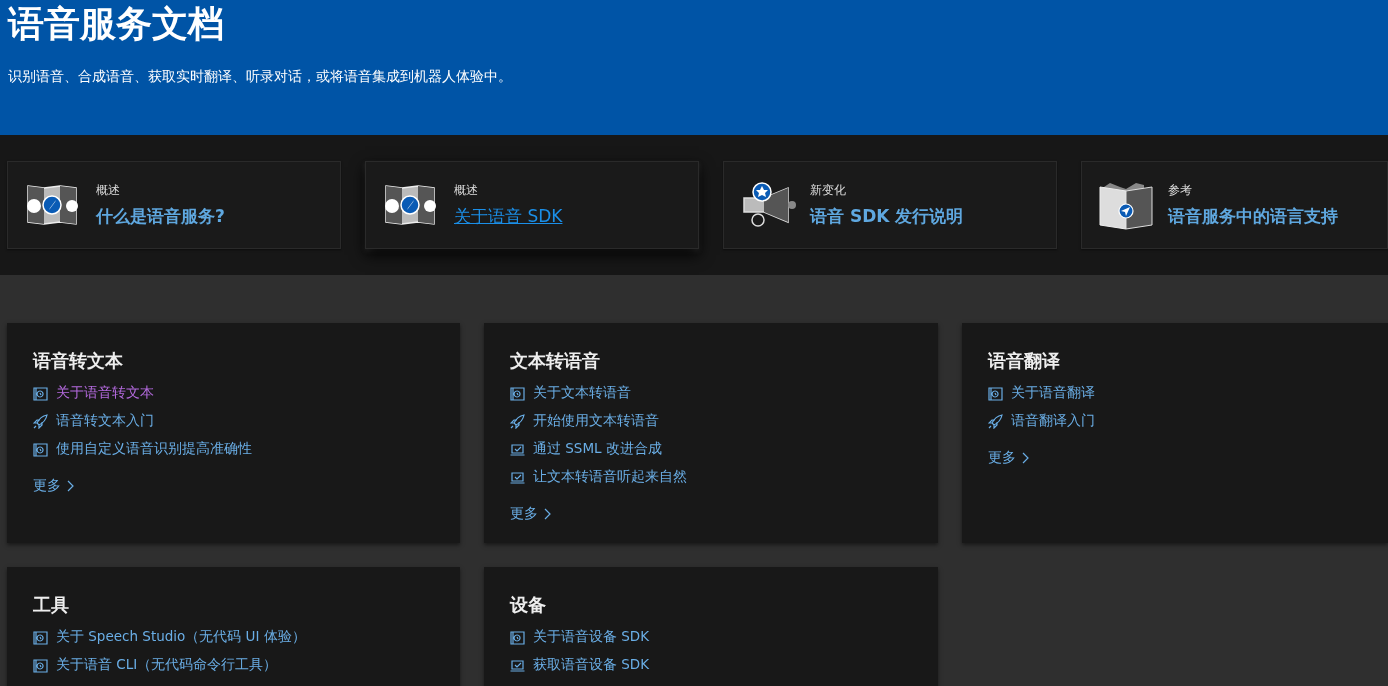  What do you see at coordinates (591, 665) in the screenshot?
I see `section-link: 获取语音设备 SDK` at bounding box center [591, 665].